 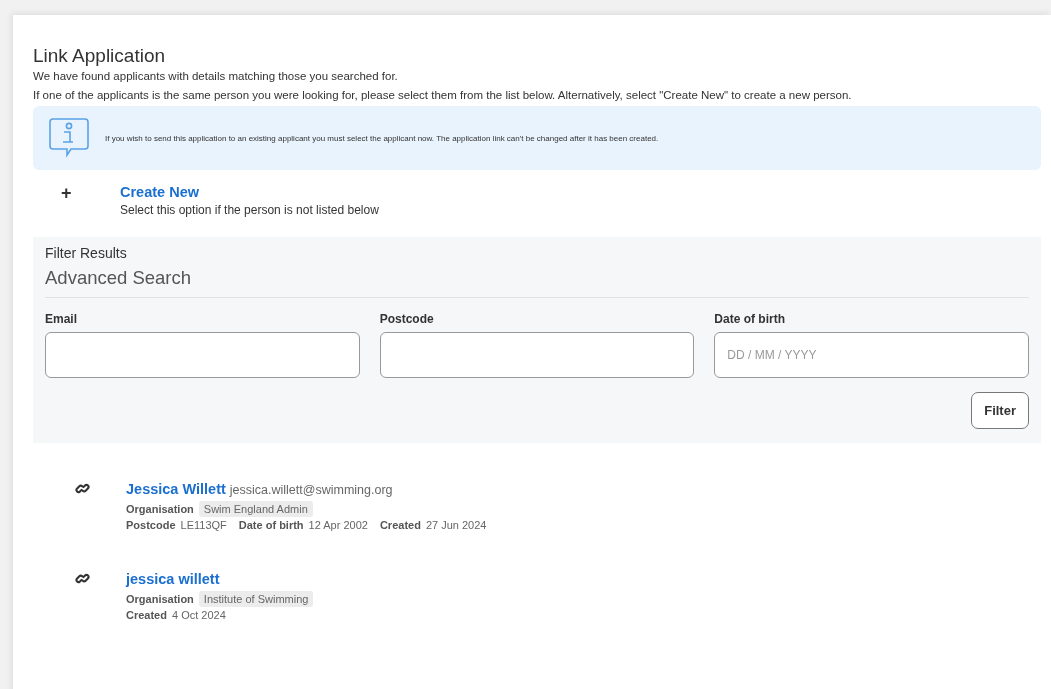 I want to click on input-field: DD / MM / YYYY, so click(x=871, y=355).